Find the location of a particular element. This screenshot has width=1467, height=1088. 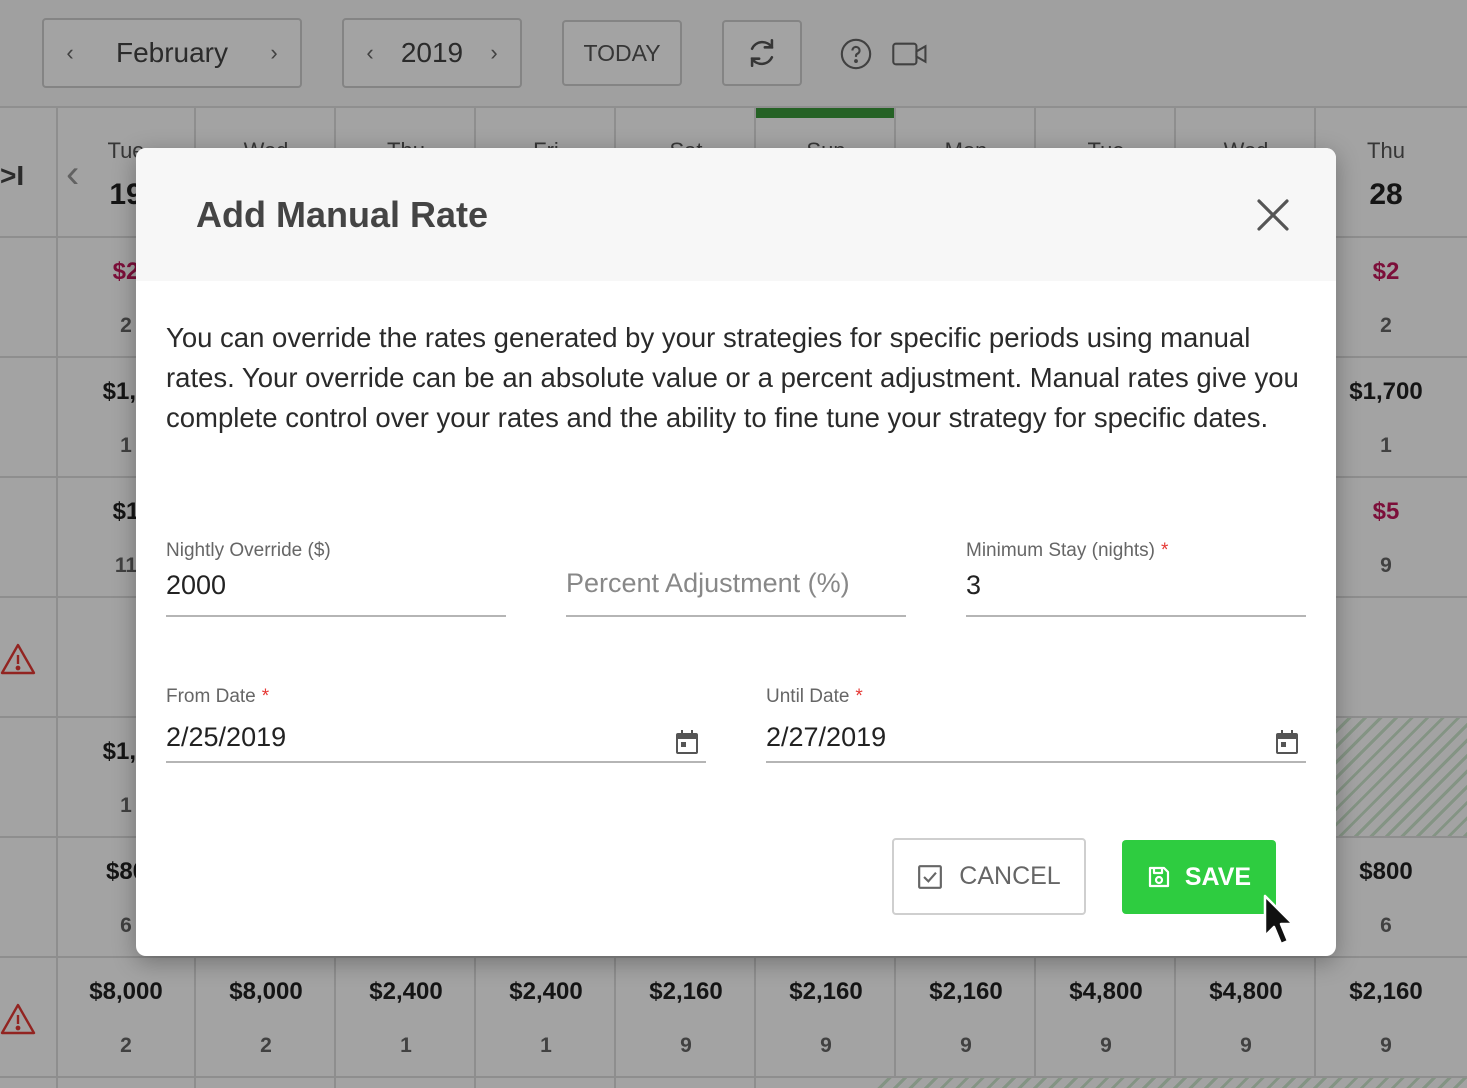

minimum-stay-field: Minimum Stay (nights) * 3 is located at coordinates (1136, 580).